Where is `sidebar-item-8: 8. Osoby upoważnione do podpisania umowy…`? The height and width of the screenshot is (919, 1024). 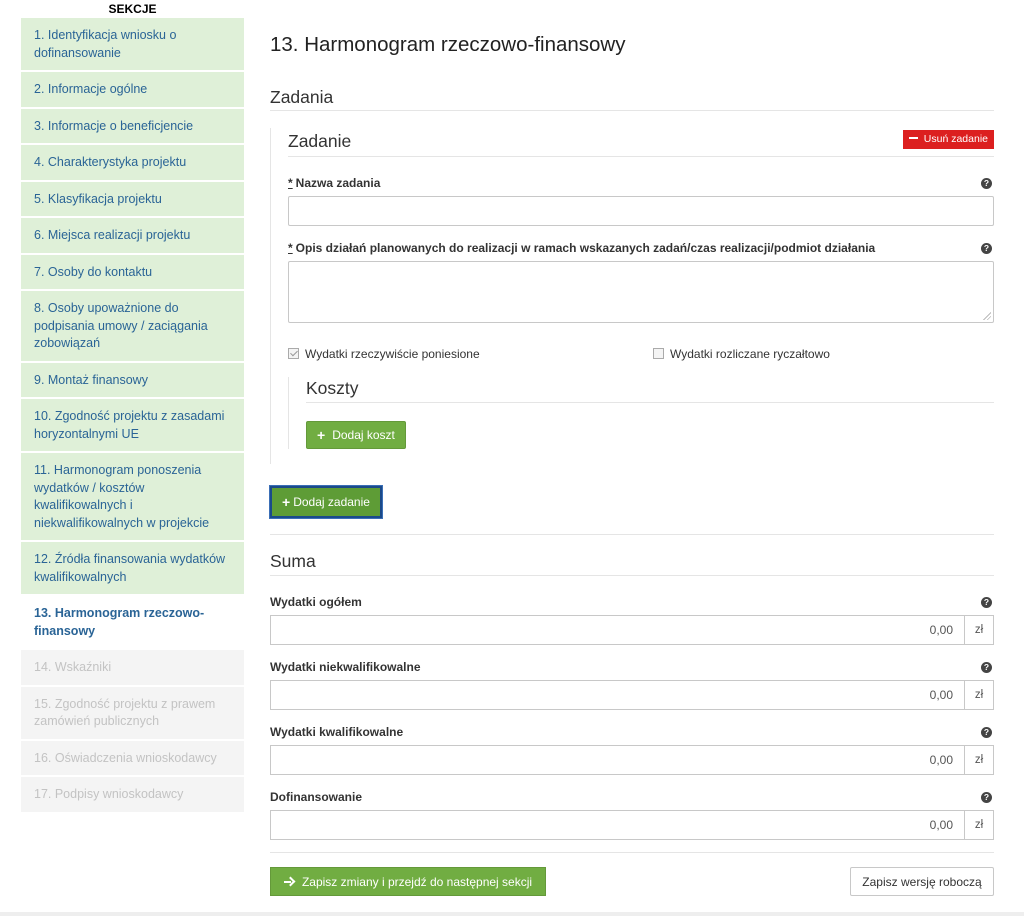
sidebar-item-8: 8. Osoby upoważnione do podpisania umowy… is located at coordinates (132, 326).